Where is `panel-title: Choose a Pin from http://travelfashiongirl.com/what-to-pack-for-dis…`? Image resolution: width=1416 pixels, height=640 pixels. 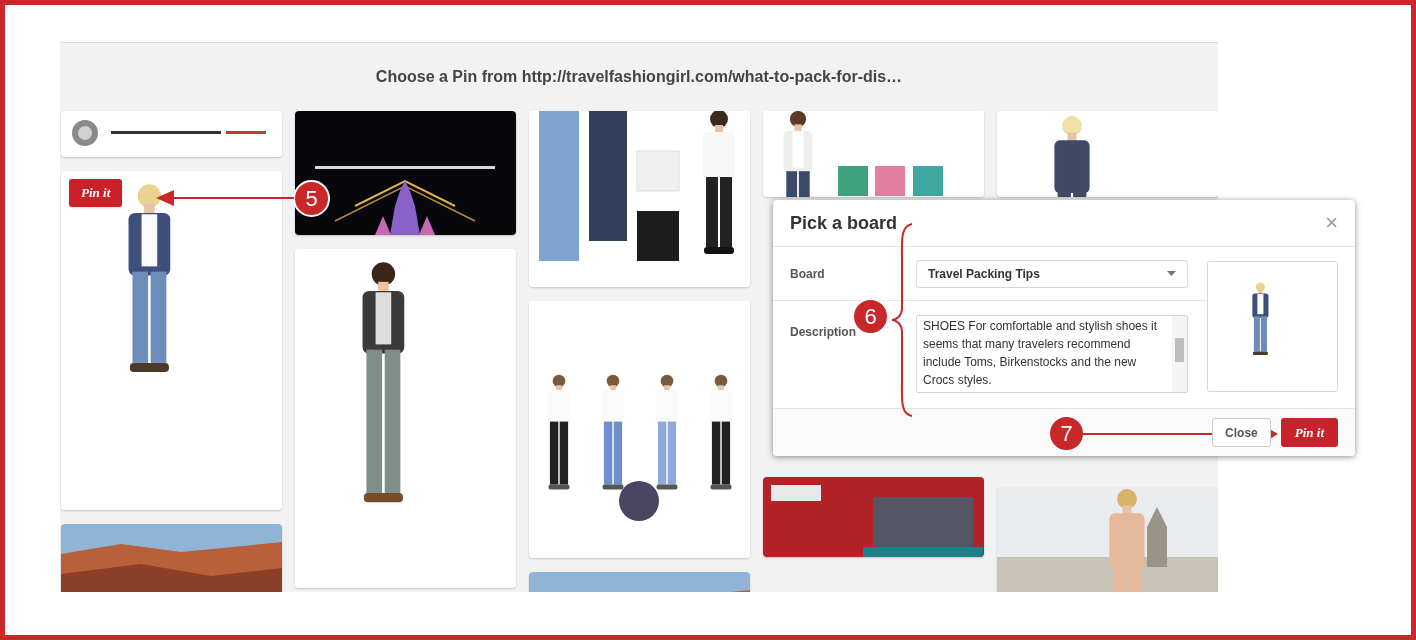
panel-title: Choose a Pin from http://travelfashiongirl.com/what-to-pack-for-dis… is located at coordinates (639, 77).